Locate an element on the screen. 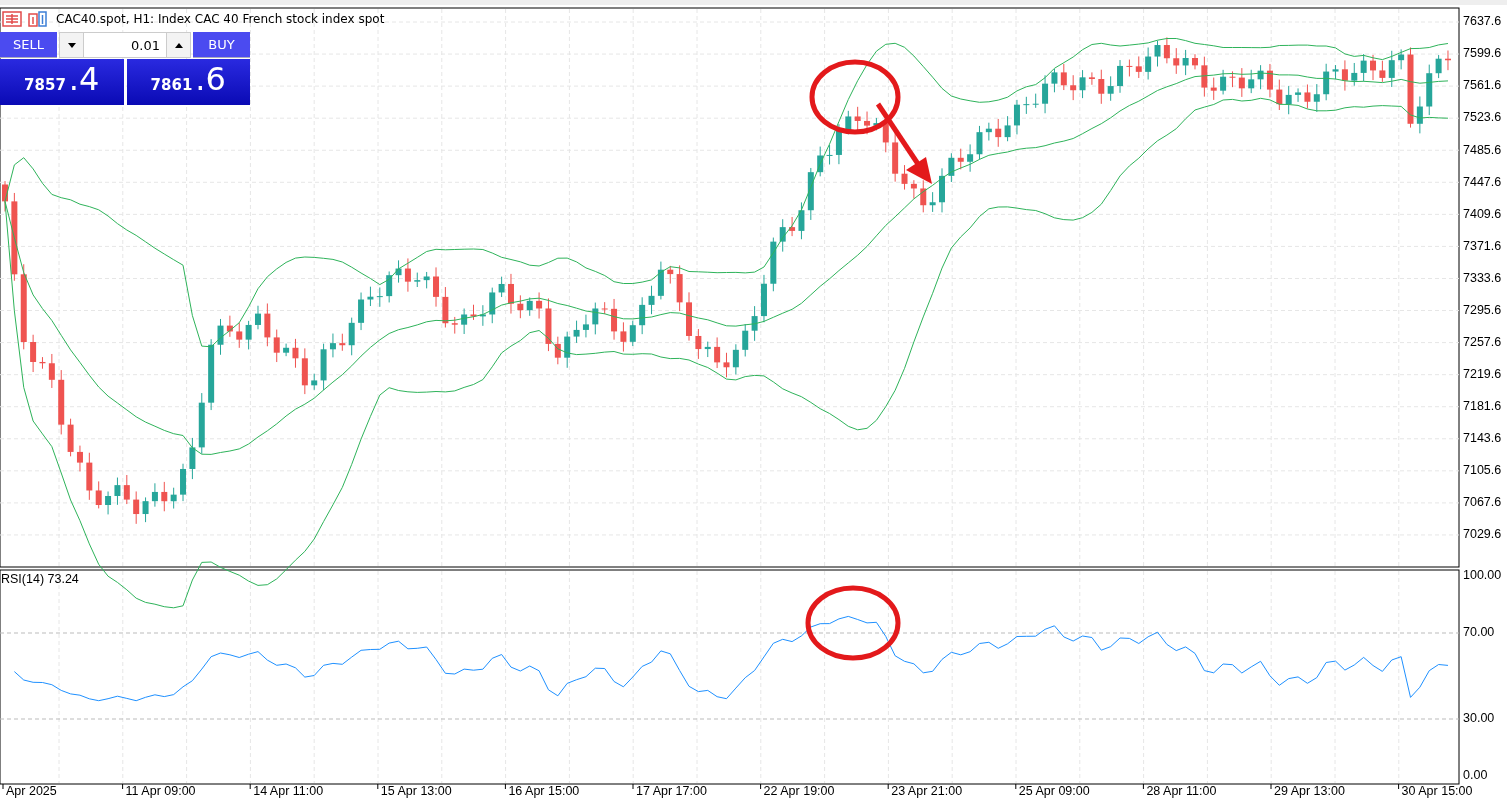 The height and width of the screenshot is (798, 1507). price-axis-label: 7637.6 is located at coordinates (1482, 21).